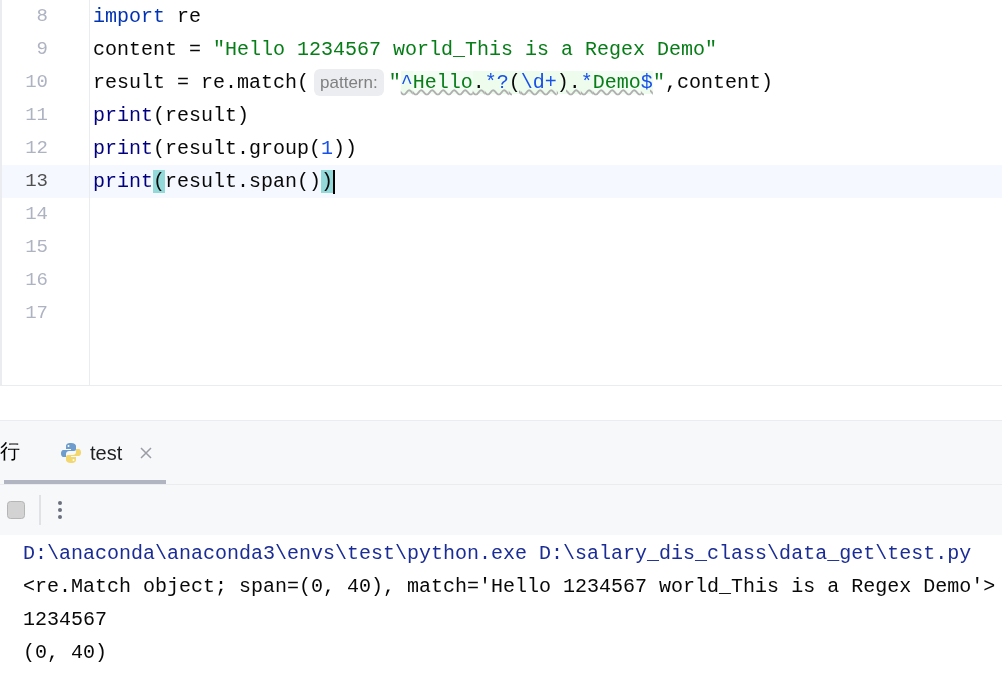  I want to click on console-line: (0, 40), so click(65, 652).